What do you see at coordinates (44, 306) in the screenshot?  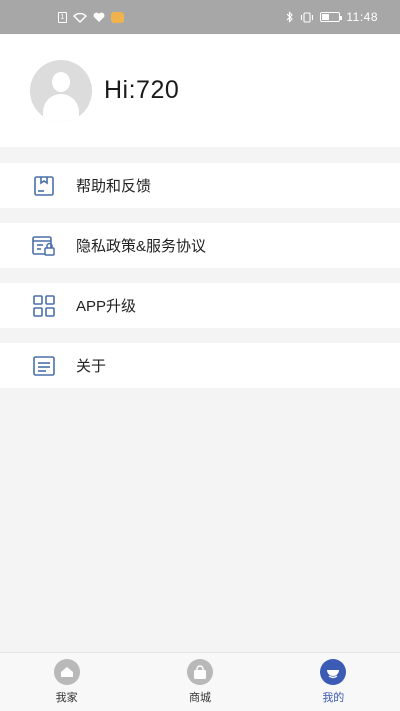 I see `grid-icon` at bounding box center [44, 306].